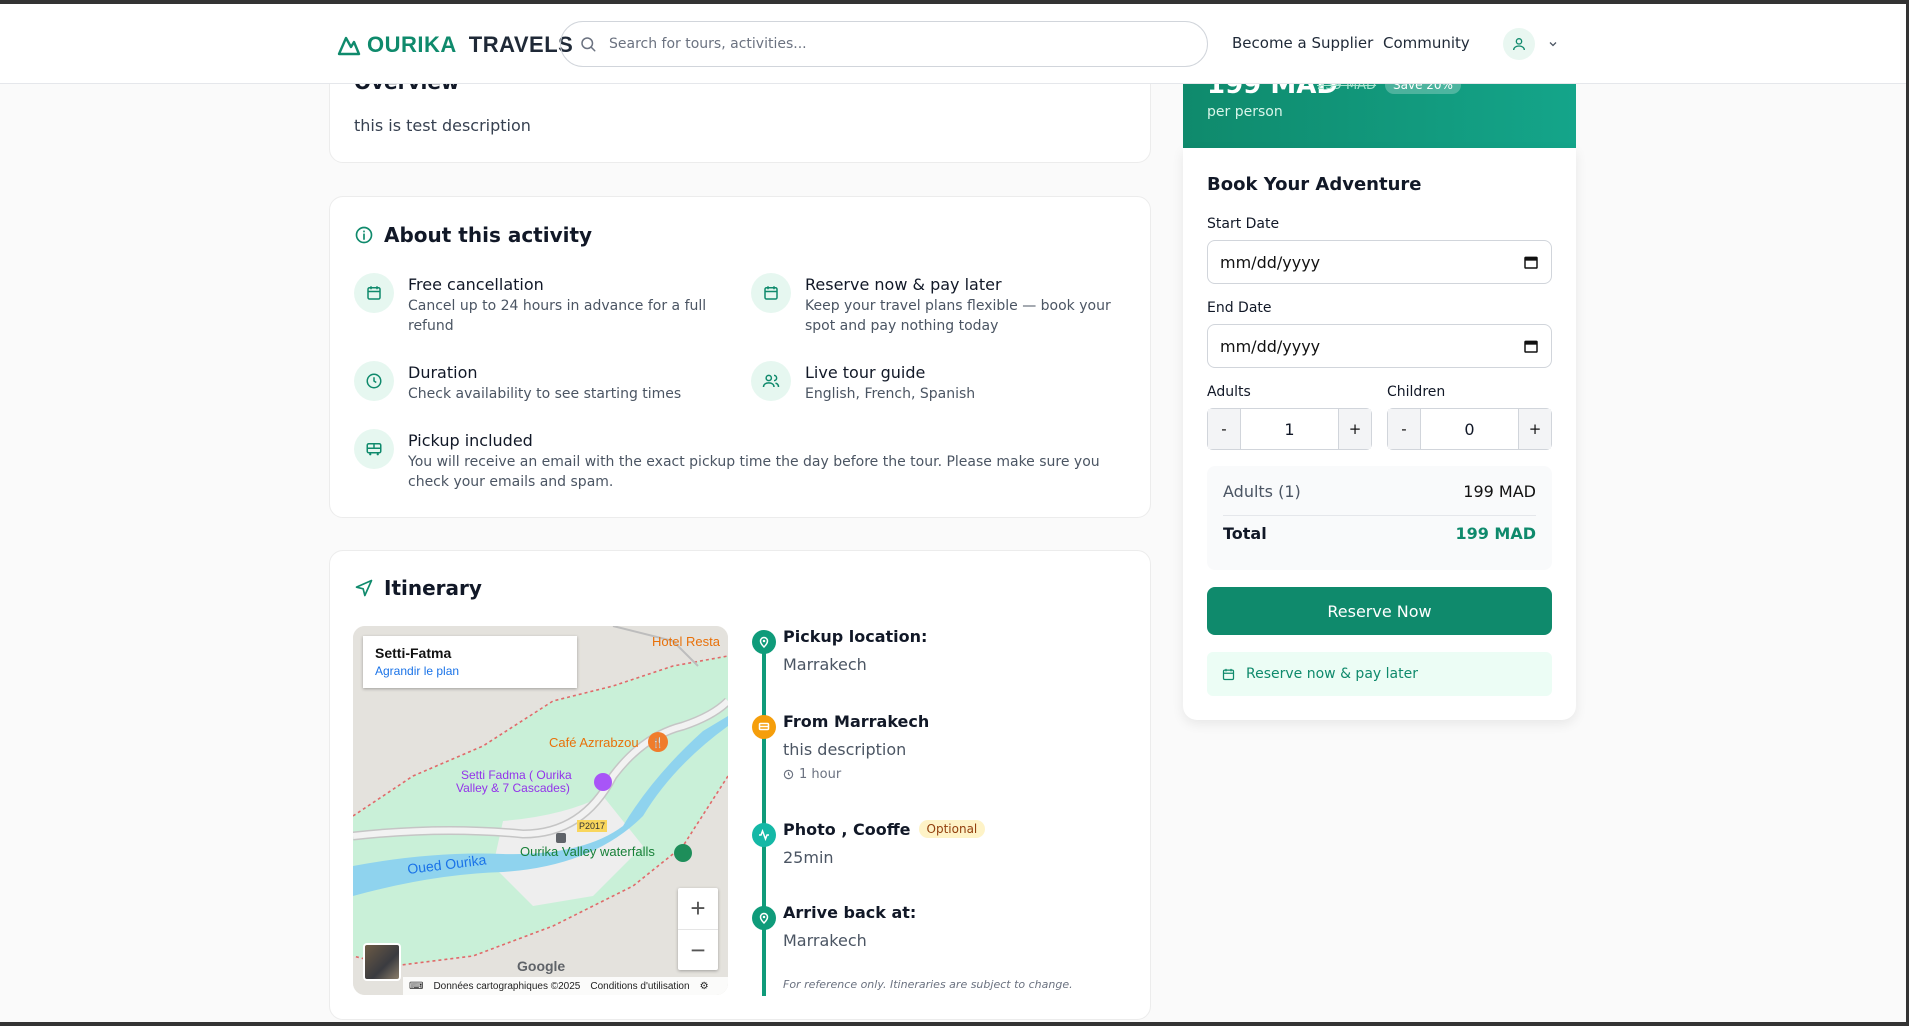 The image size is (1909, 1026). Describe the element at coordinates (588, 44) in the screenshot. I see `search-icon` at that location.